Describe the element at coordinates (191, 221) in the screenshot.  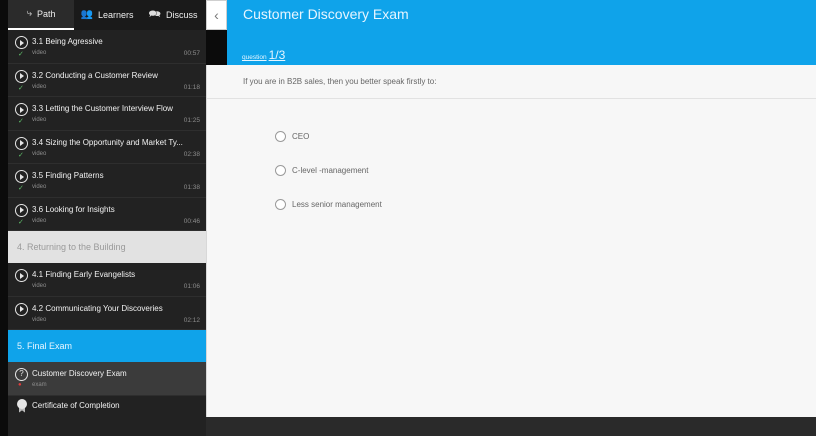
I see `lesson-duration: 00:46` at that location.